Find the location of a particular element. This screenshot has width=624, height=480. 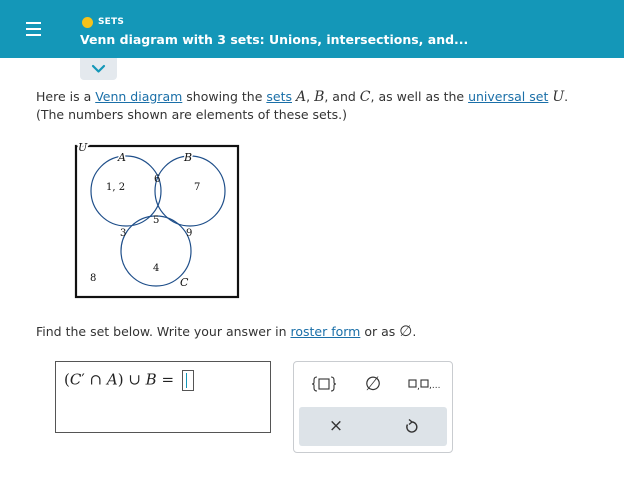

universal-set-link: universal set is located at coordinates (508, 96).